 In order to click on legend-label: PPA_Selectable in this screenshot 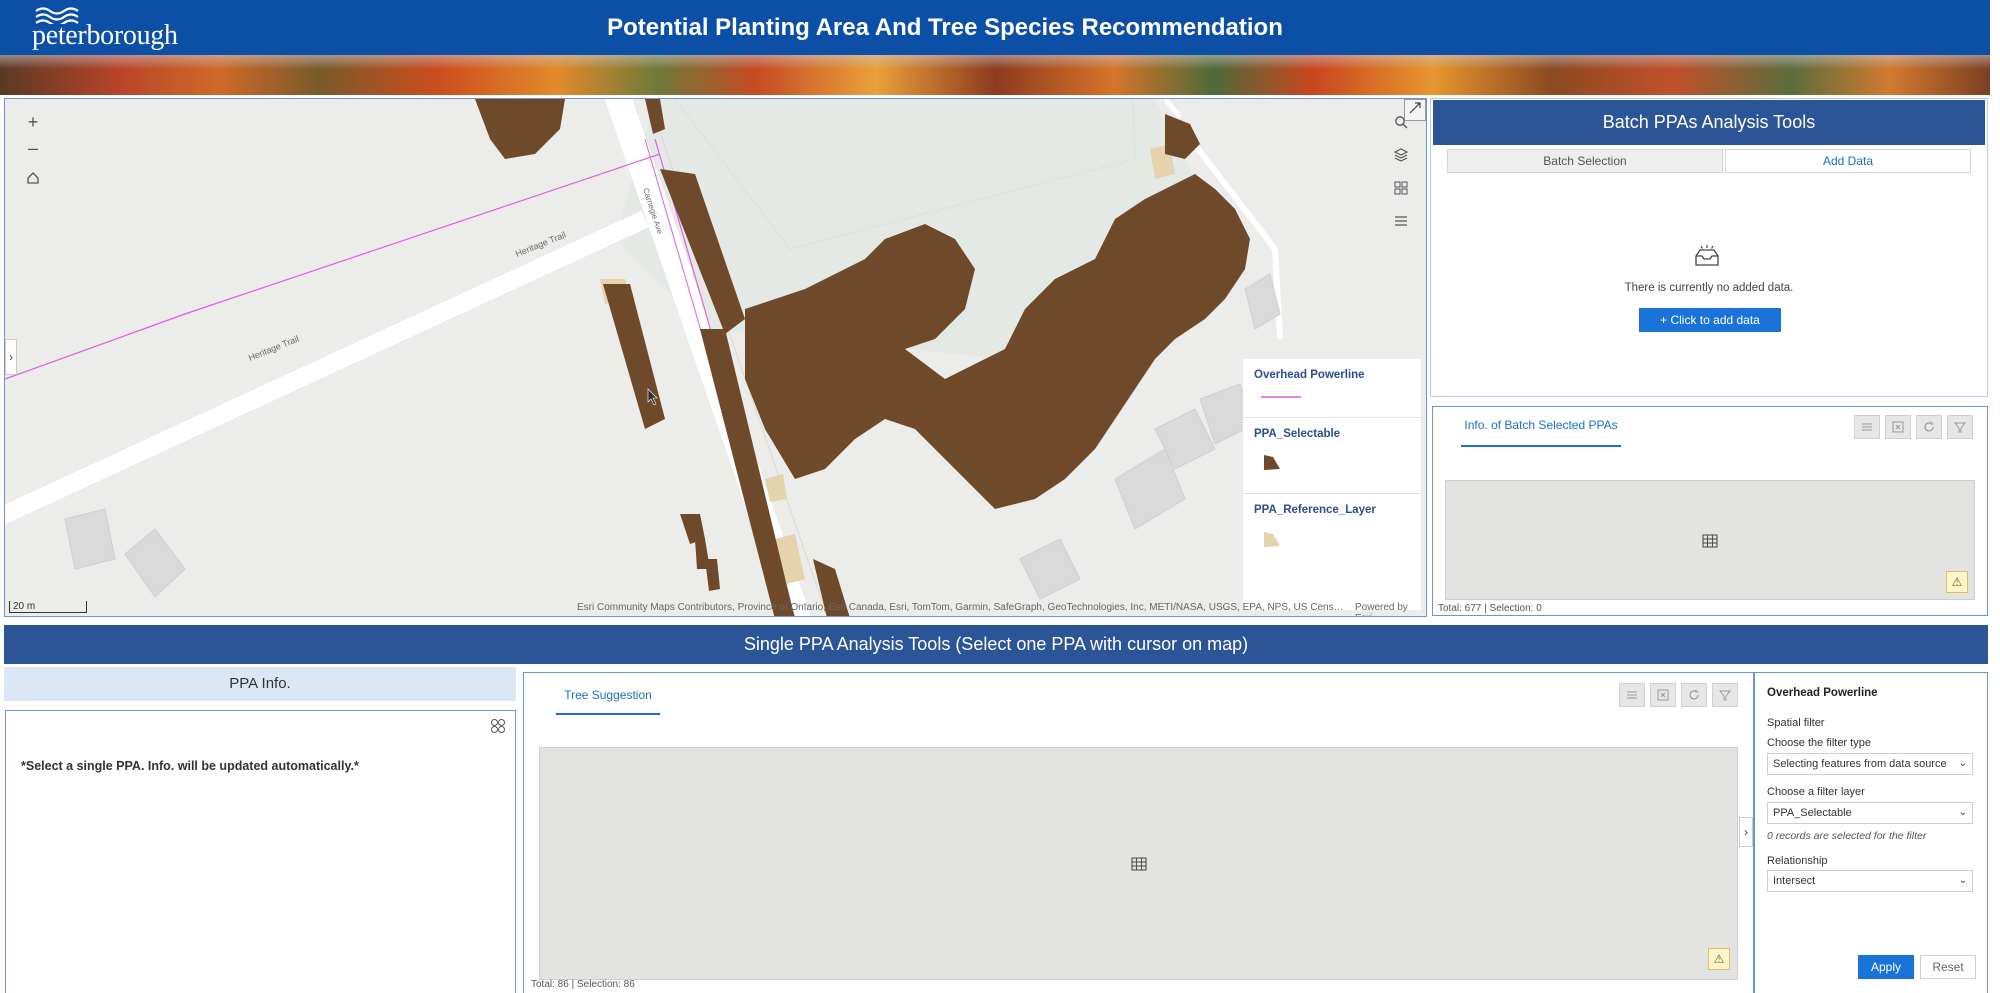, I will do `click(1297, 434)`.